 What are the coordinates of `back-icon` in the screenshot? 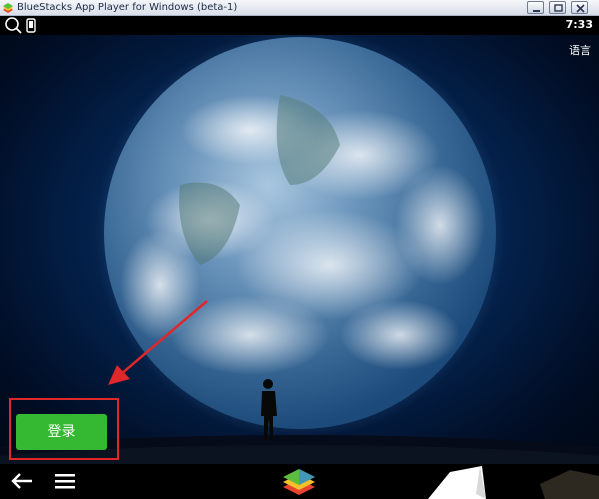 It's located at (22, 481).